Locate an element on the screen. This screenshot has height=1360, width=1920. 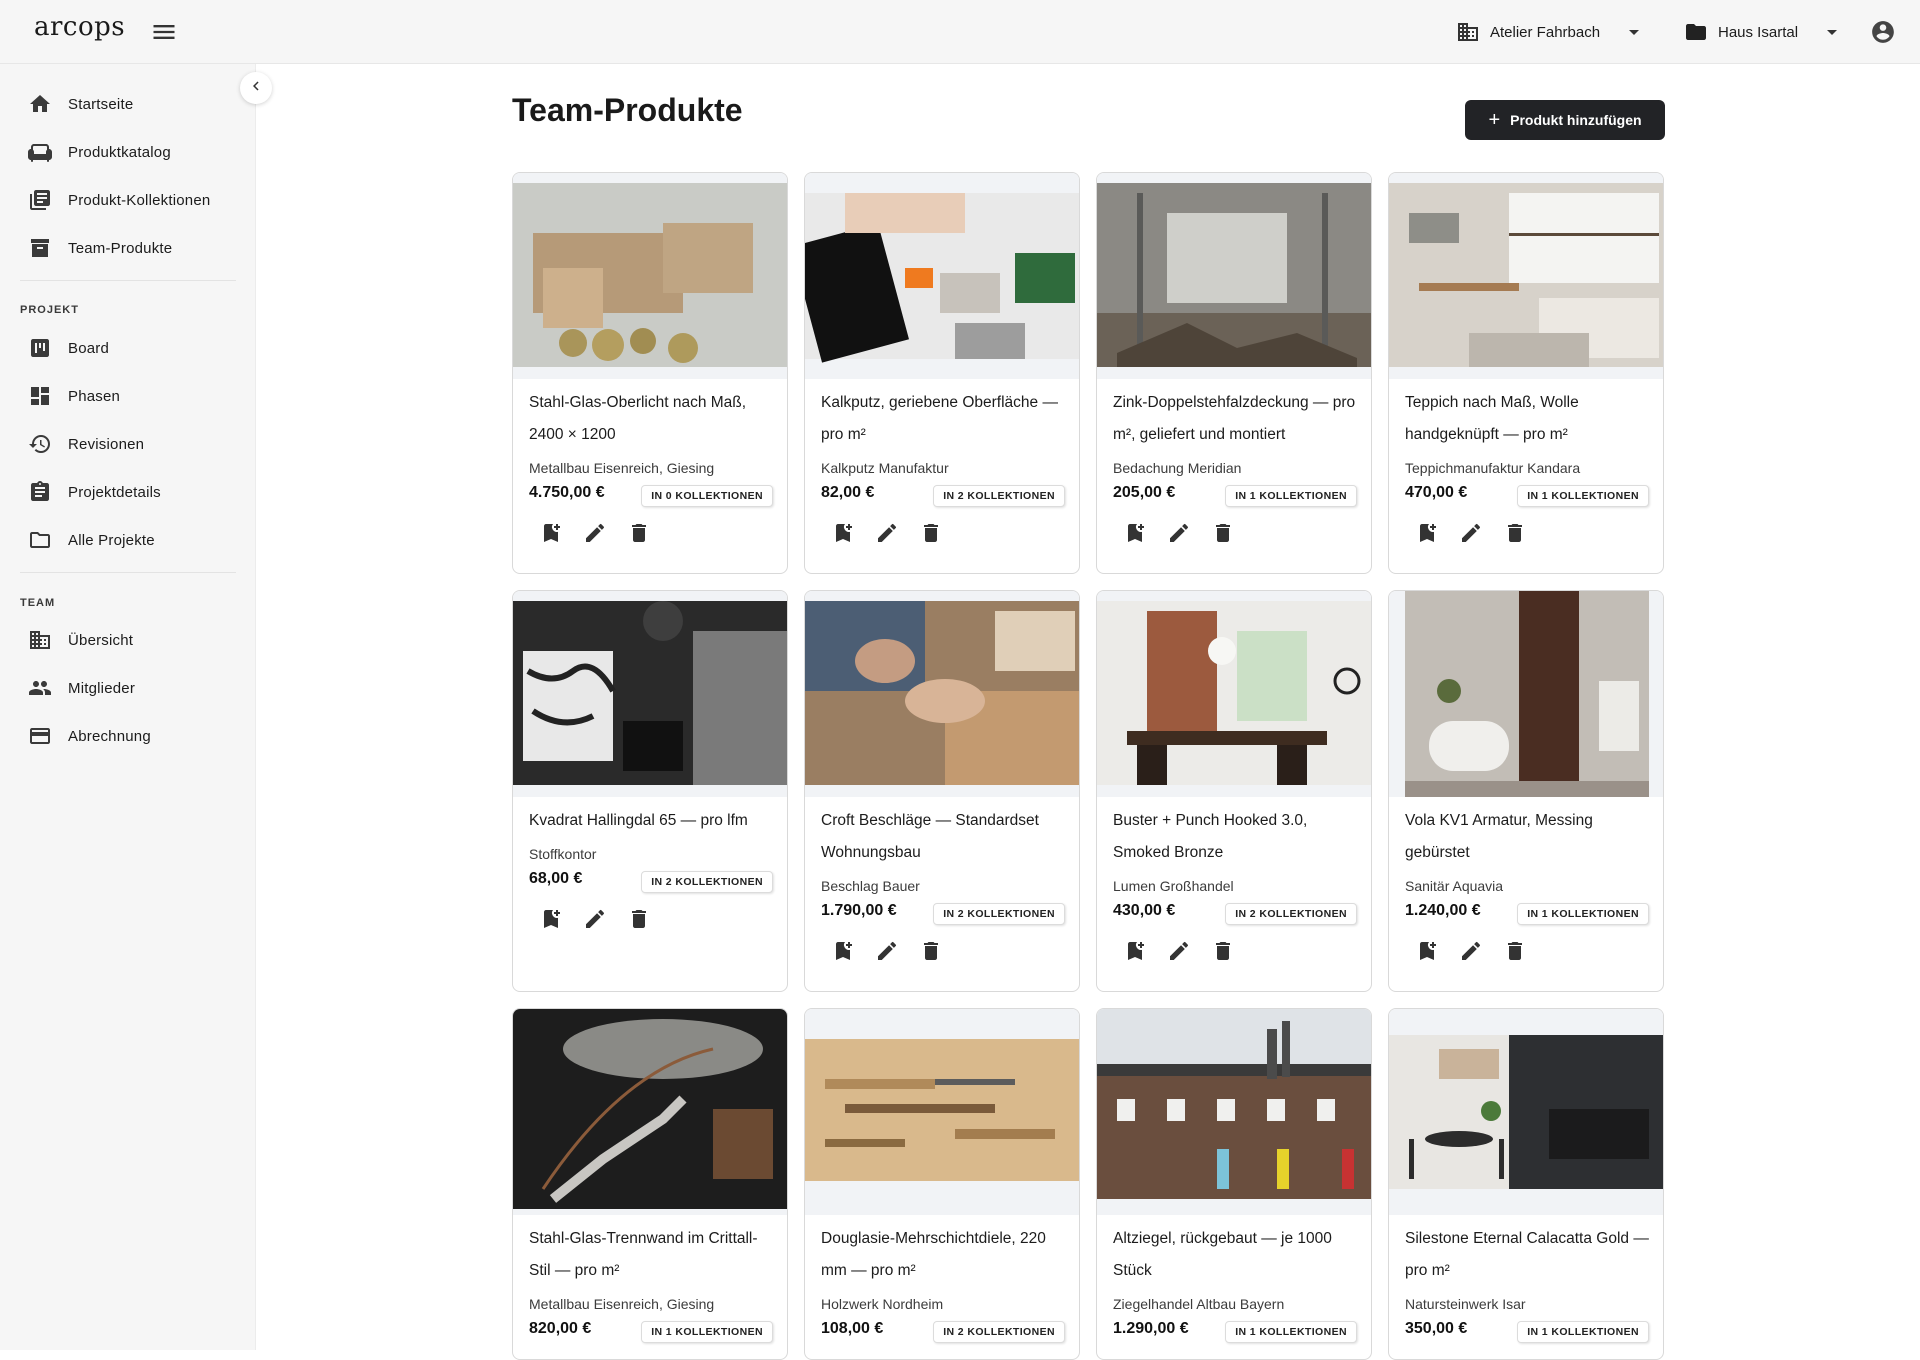
product-price: 1.290,00 € is located at coordinates (1151, 1328).